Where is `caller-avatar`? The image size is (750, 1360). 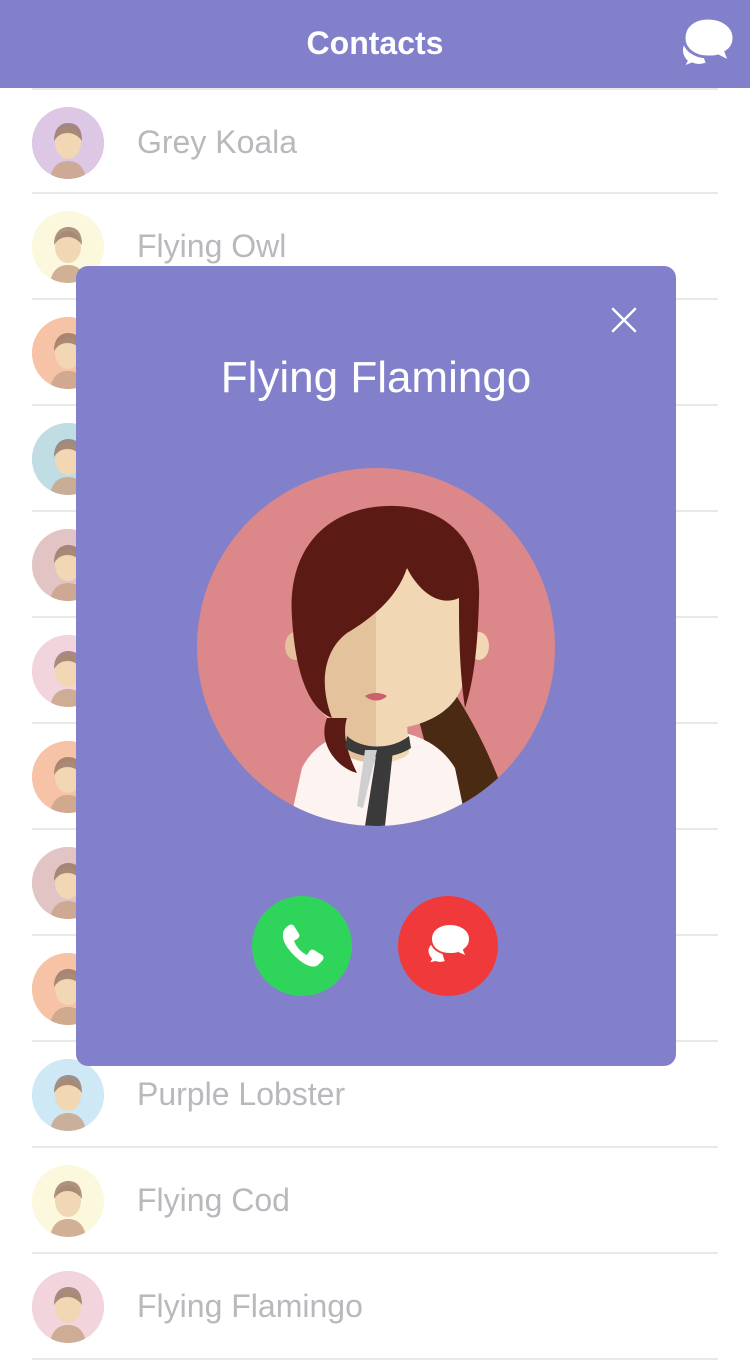
caller-avatar is located at coordinates (376, 647).